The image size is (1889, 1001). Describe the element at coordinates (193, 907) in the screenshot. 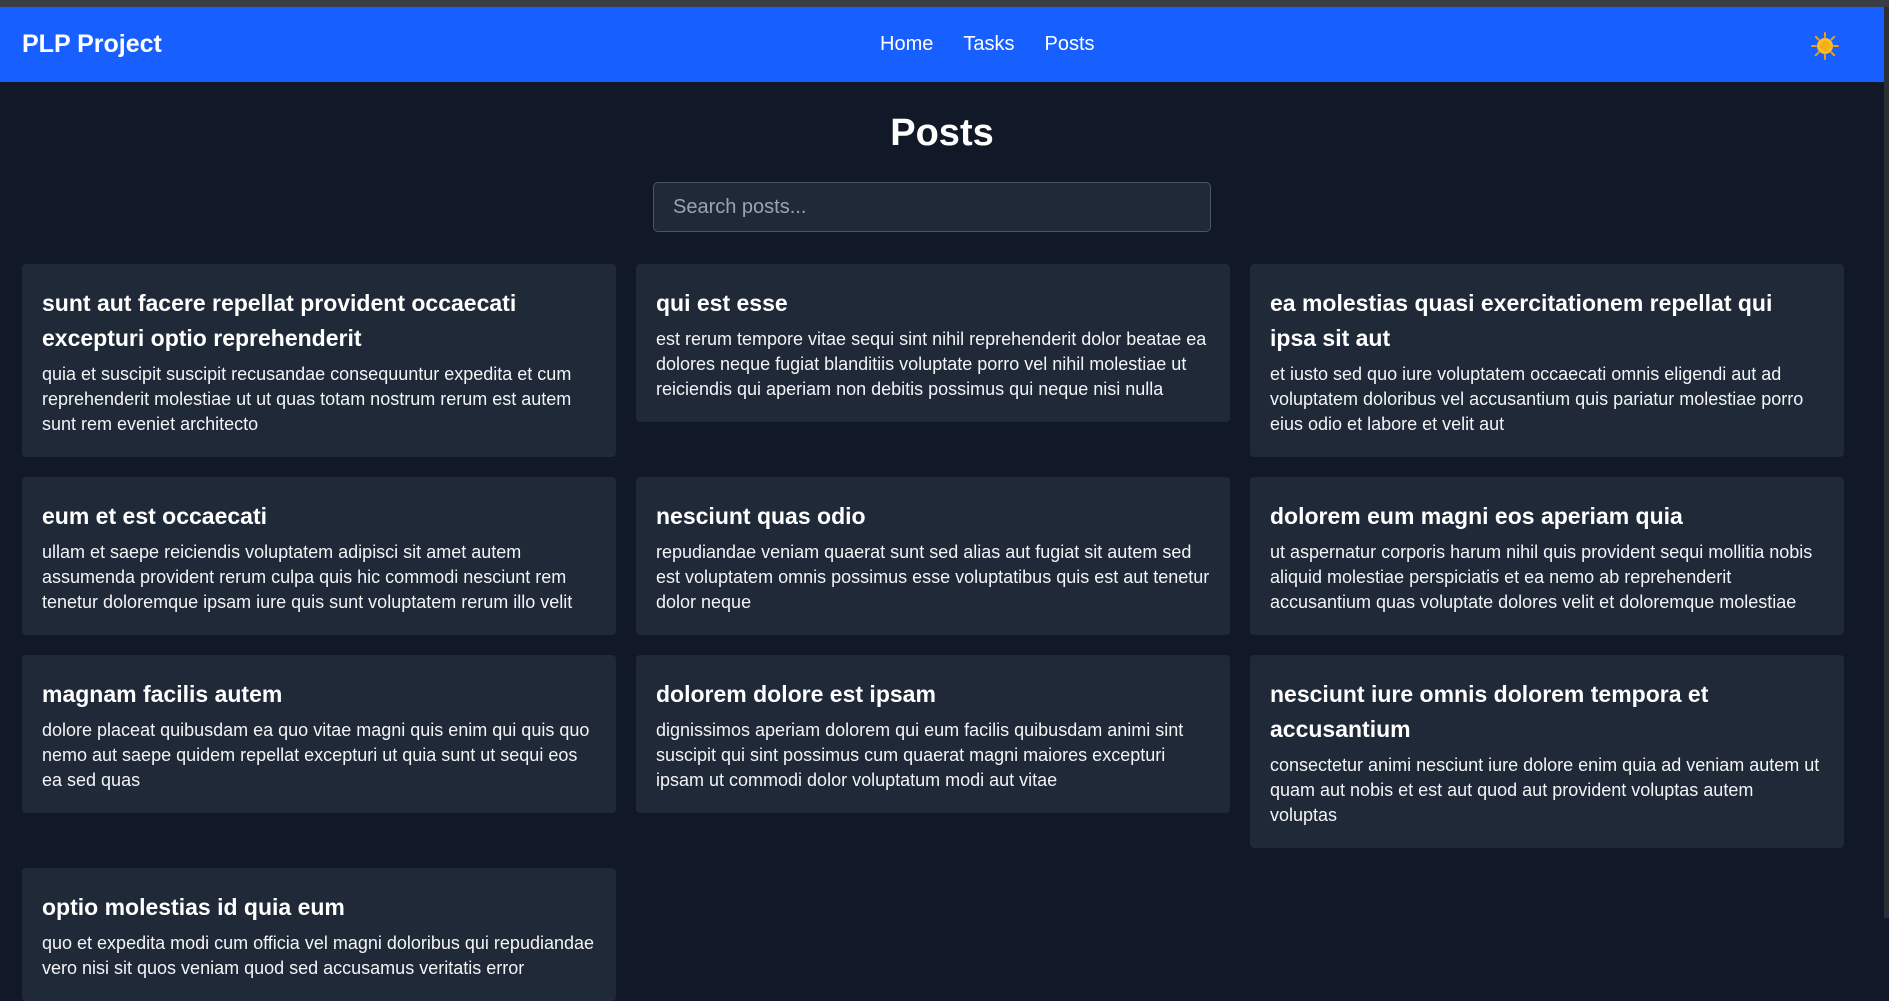

I see `post-title: optio molestias id quia eum` at that location.